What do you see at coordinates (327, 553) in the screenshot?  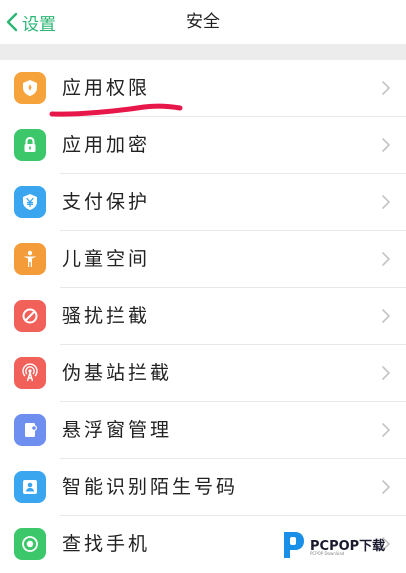 I see `watermark-subtext: PCPOP Download` at bounding box center [327, 553].